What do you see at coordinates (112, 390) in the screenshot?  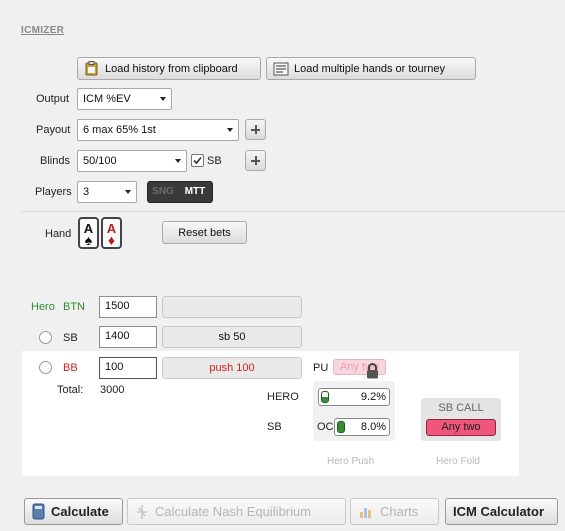 I see `total-value: 3000` at bounding box center [112, 390].